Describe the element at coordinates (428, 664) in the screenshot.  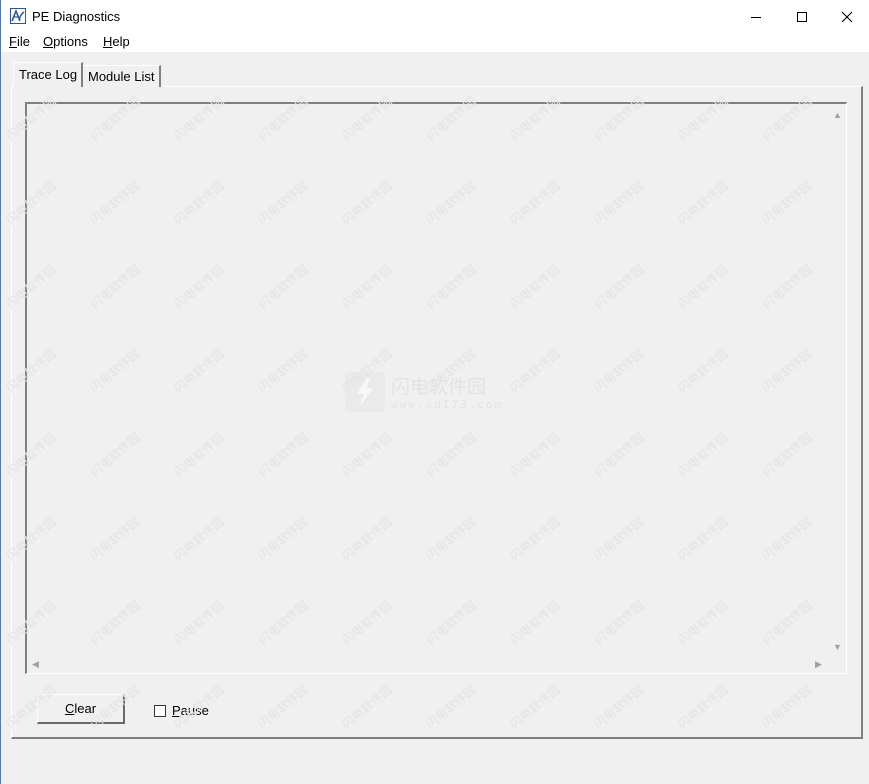
I see `horizontal-scrollbar: ◀ ▶` at that location.